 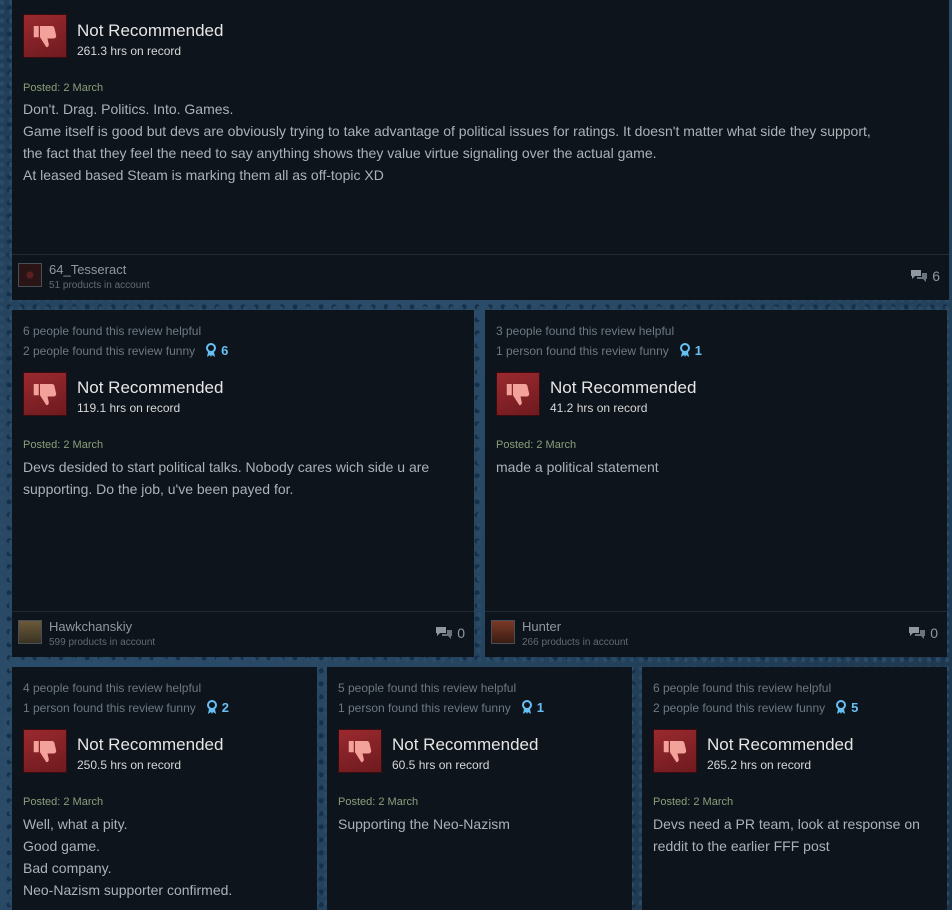 I want to click on author-products: 599 products in account, so click(x=102, y=642).